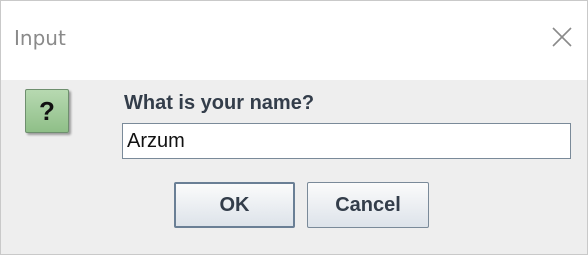 The width and height of the screenshot is (588, 255). Describe the element at coordinates (47, 111) in the screenshot. I see `question-mark-icon: ?` at that location.